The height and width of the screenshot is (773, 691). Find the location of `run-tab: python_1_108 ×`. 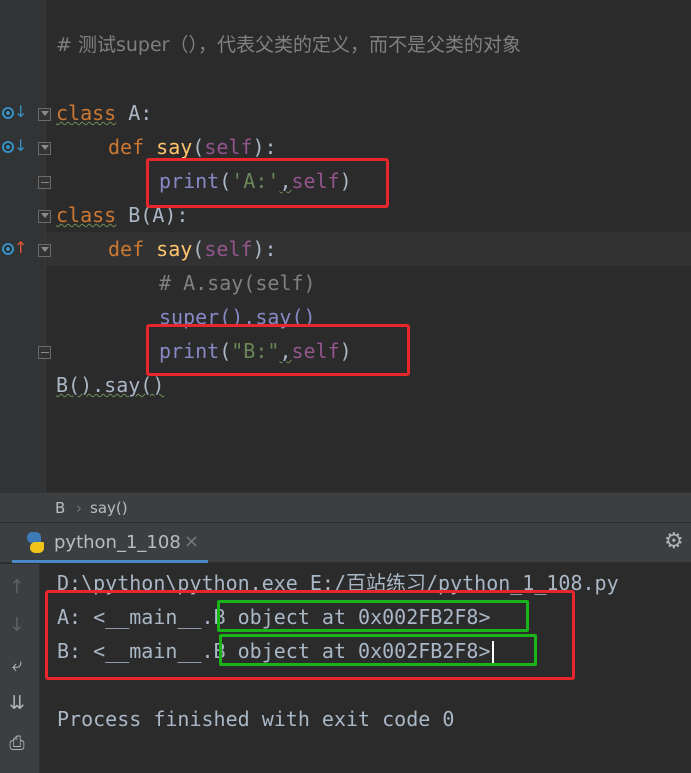

run-tab: python_1_108 × is located at coordinates (110, 543).